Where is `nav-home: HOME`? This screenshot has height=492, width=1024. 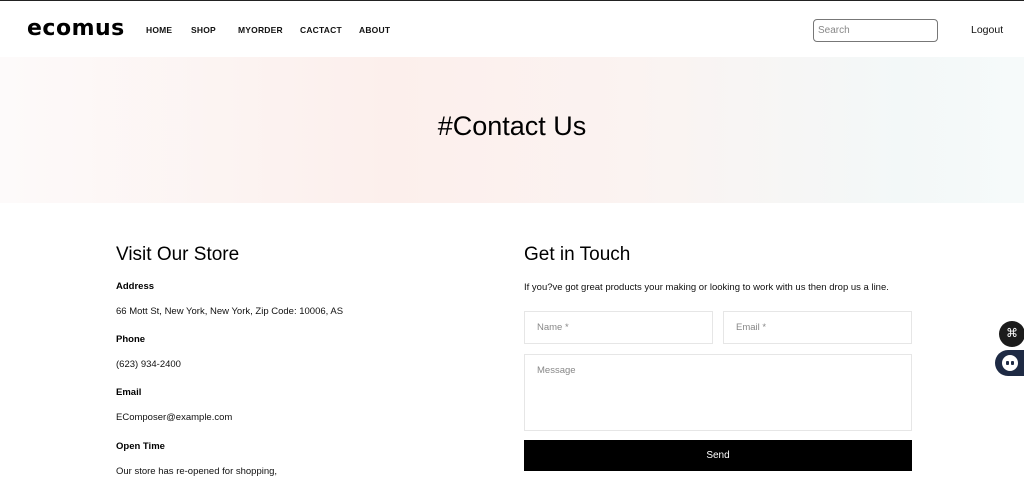
nav-home: HOME is located at coordinates (159, 30).